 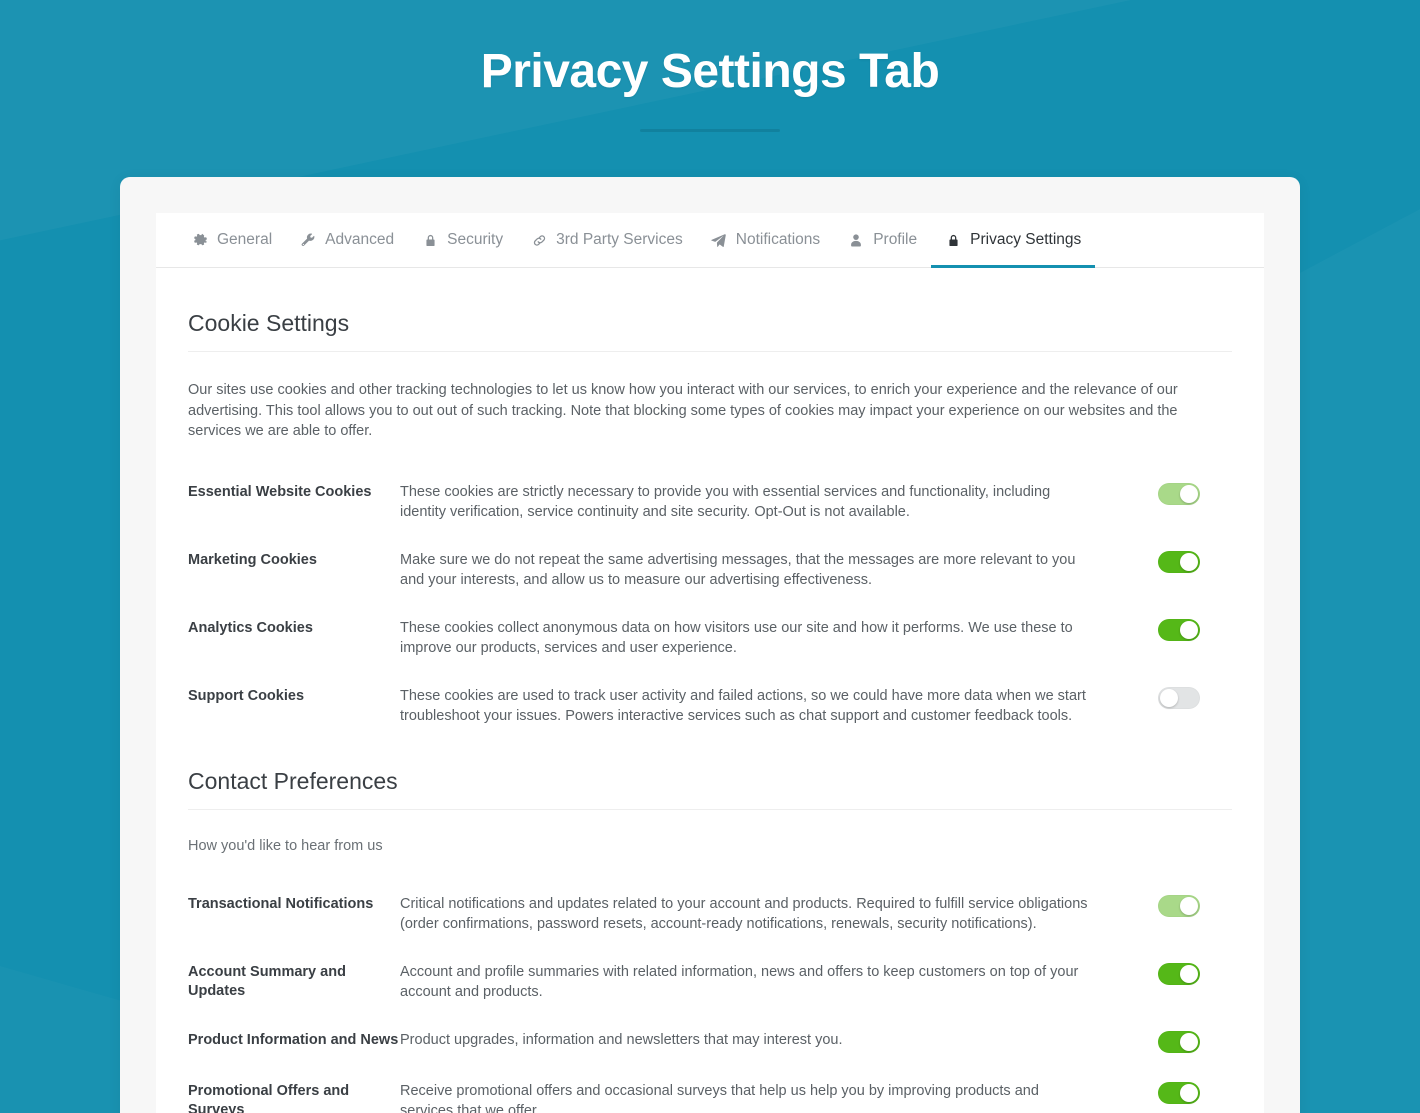 I want to click on cookie-settings-heading: Cookie Settings, so click(x=269, y=323).